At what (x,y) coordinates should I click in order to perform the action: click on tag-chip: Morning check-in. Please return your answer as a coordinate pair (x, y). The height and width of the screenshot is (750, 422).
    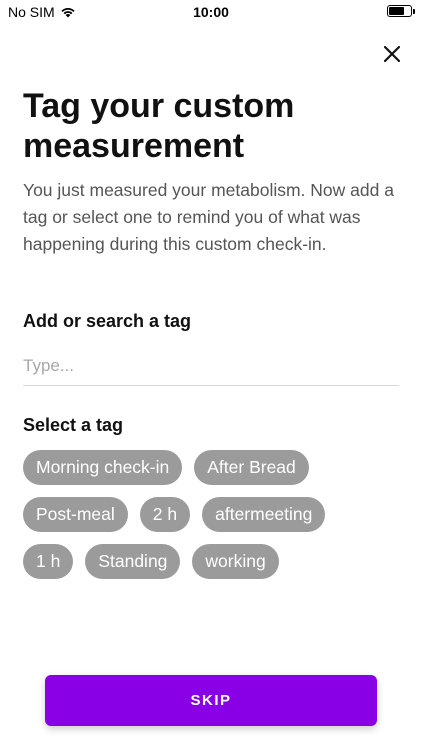
    Looking at the image, I should click on (103, 467).